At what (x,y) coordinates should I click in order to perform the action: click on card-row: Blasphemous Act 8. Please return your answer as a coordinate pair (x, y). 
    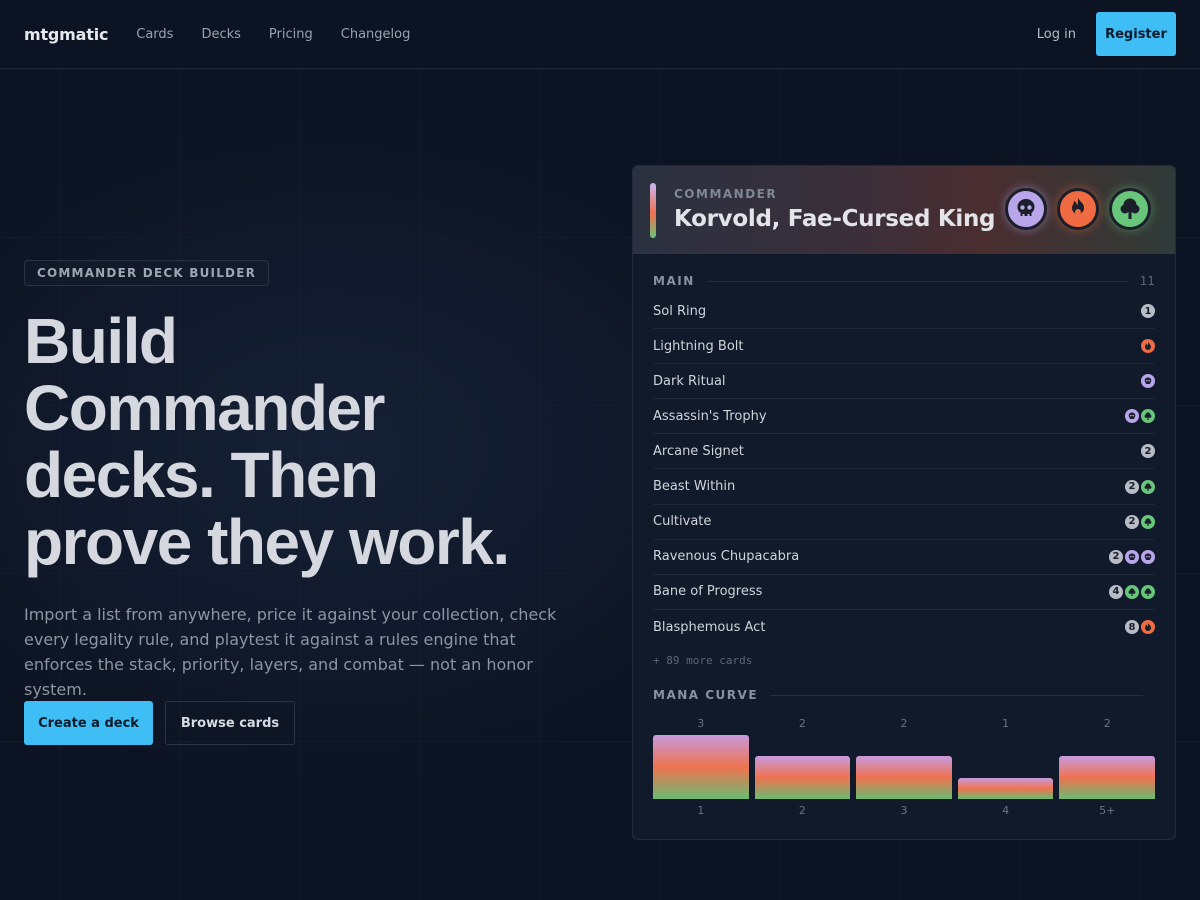
    Looking at the image, I should click on (904, 627).